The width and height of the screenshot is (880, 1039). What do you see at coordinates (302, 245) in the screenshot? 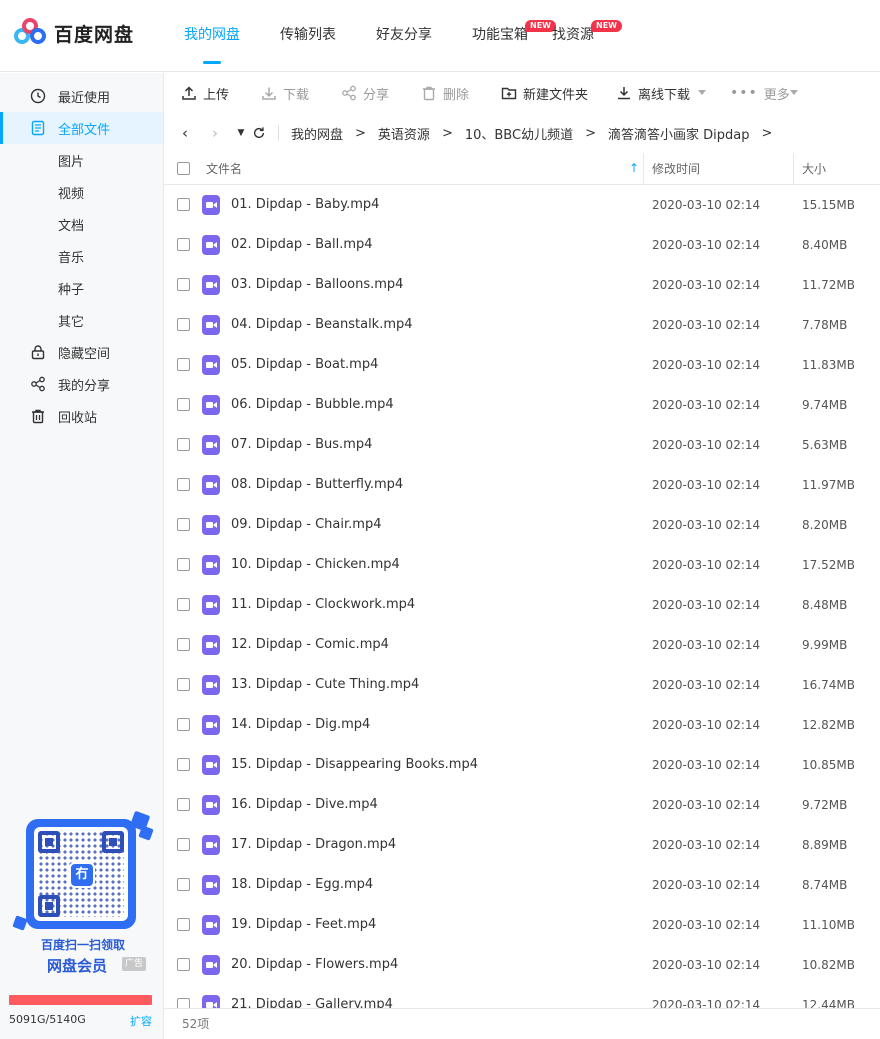
I see `file-name: 02. Dipdap - Ball.mp4` at bounding box center [302, 245].